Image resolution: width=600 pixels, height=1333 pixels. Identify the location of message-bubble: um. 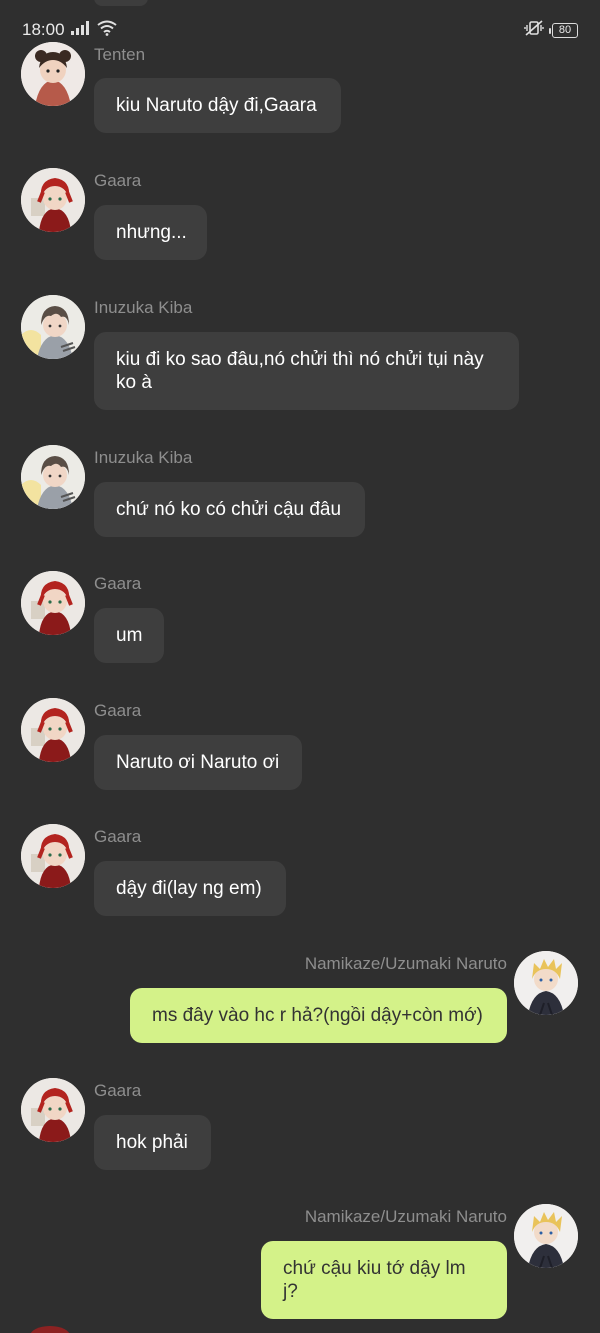
(129, 635).